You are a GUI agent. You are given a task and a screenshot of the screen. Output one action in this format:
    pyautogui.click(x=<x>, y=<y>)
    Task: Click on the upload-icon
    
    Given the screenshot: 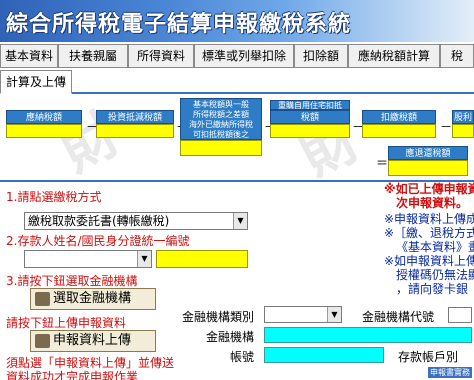 What is the action you would take?
    pyautogui.click(x=42, y=341)
    